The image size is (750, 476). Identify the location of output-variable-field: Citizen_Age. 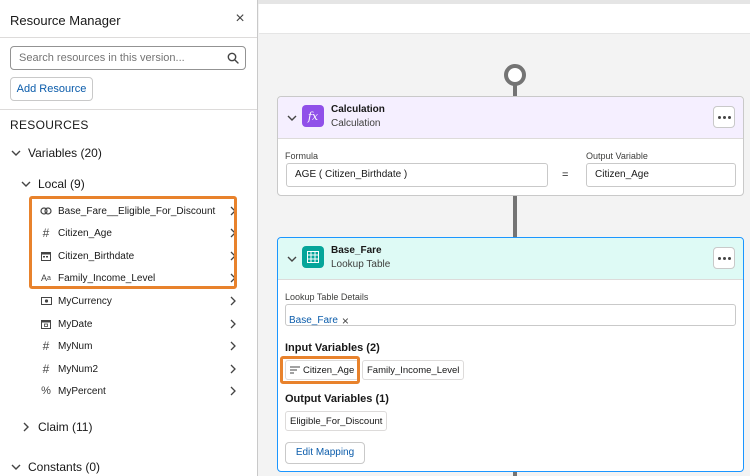
(661, 175).